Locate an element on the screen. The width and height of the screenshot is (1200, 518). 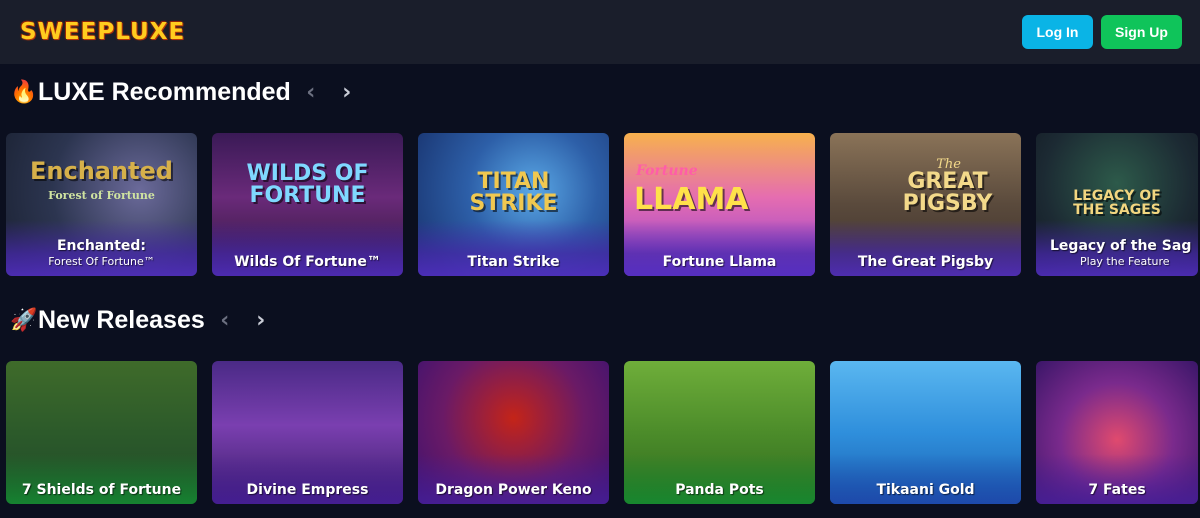
game-card-wilds-of-fortune: WILDS OF FORTUNE Wilds Of Fortune™ is located at coordinates (307, 204).